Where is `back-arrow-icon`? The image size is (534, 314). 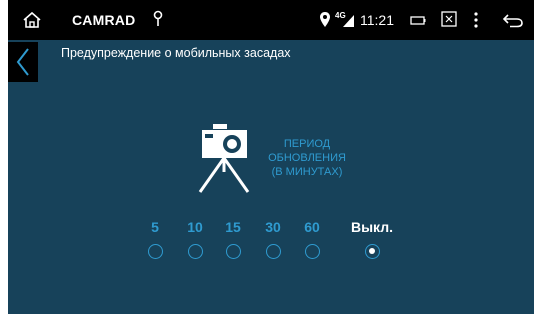 back-arrow-icon is located at coordinates (513, 20).